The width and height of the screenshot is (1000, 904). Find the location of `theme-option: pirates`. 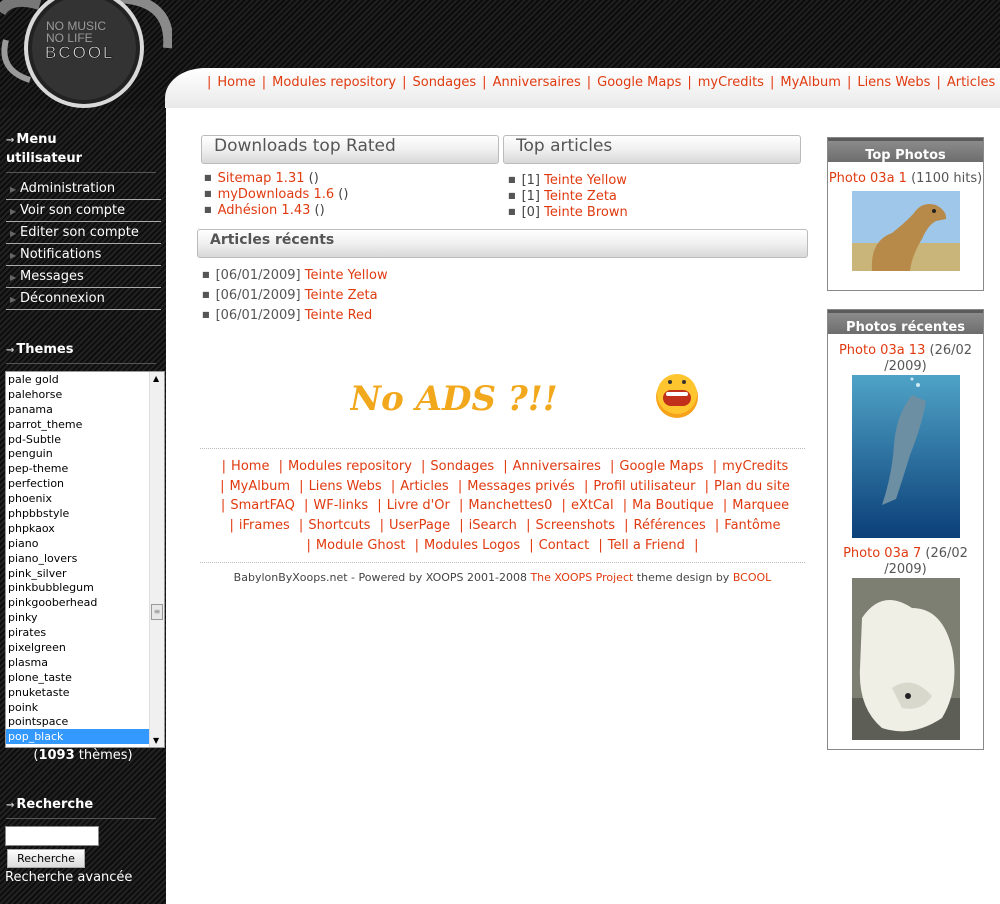

theme-option: pirates is located at coordinates (78, 632).